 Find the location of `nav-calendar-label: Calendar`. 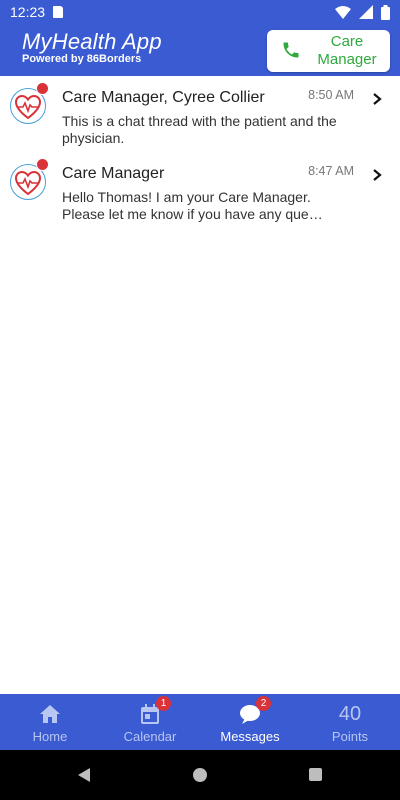

nav-calendar-label: Calendar is located at coordinates (150, 736).